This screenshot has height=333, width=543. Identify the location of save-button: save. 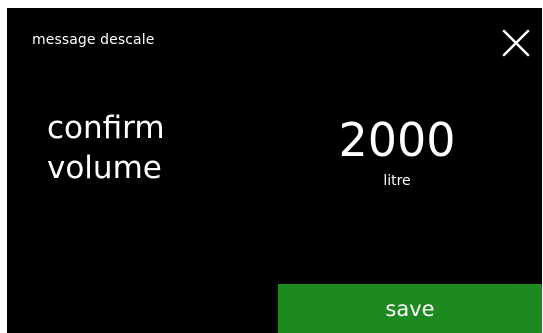
(410, 308).